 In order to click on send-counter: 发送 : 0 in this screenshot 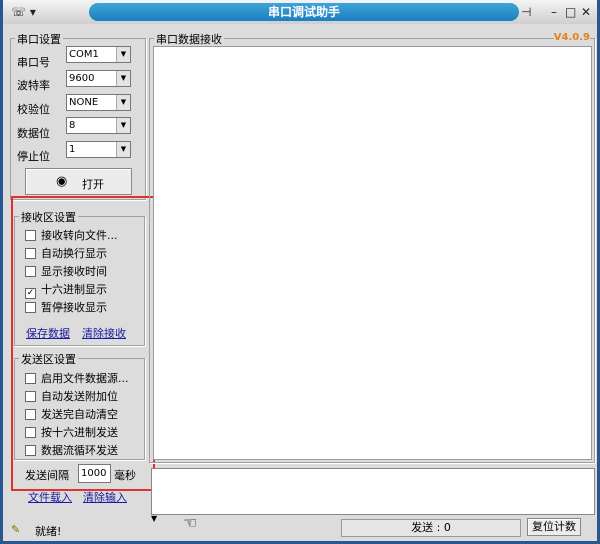, I will do `click(431, 528)`.